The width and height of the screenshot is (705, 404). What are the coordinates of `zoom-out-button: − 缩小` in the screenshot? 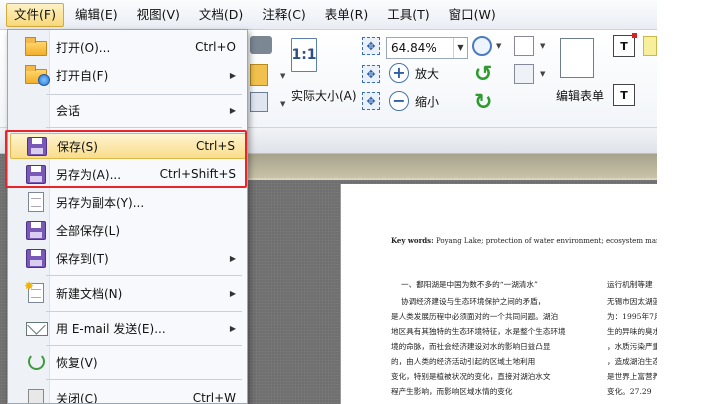 It's located at (414, 101).